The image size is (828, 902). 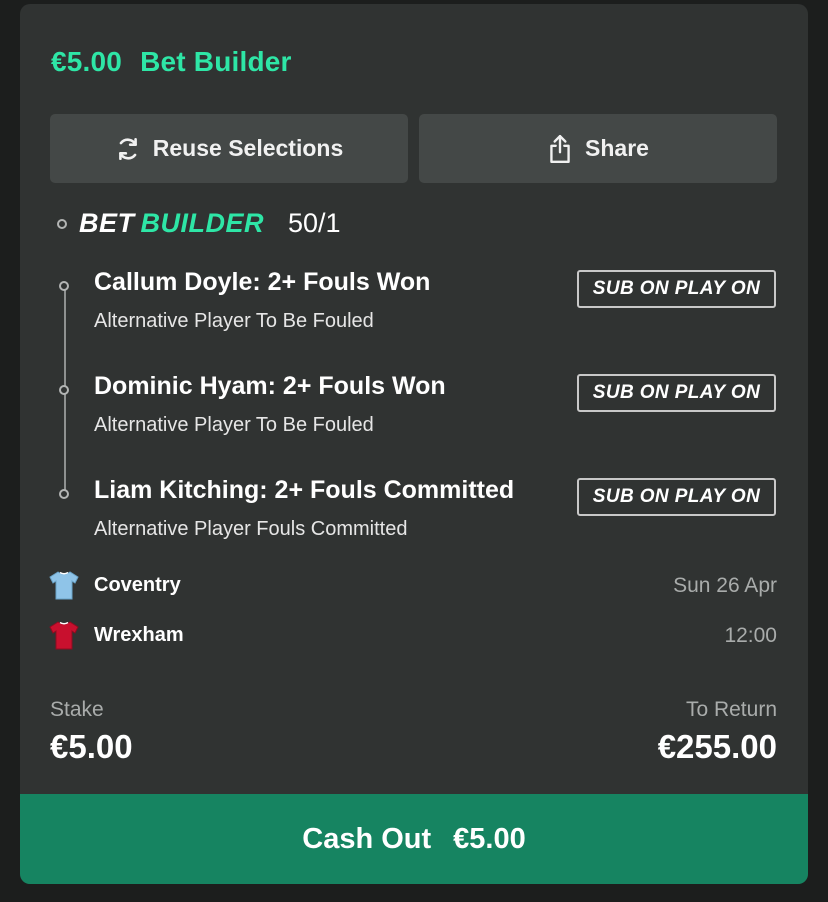 I want to click on stake-label: Stake, so click(x=77, y=709).